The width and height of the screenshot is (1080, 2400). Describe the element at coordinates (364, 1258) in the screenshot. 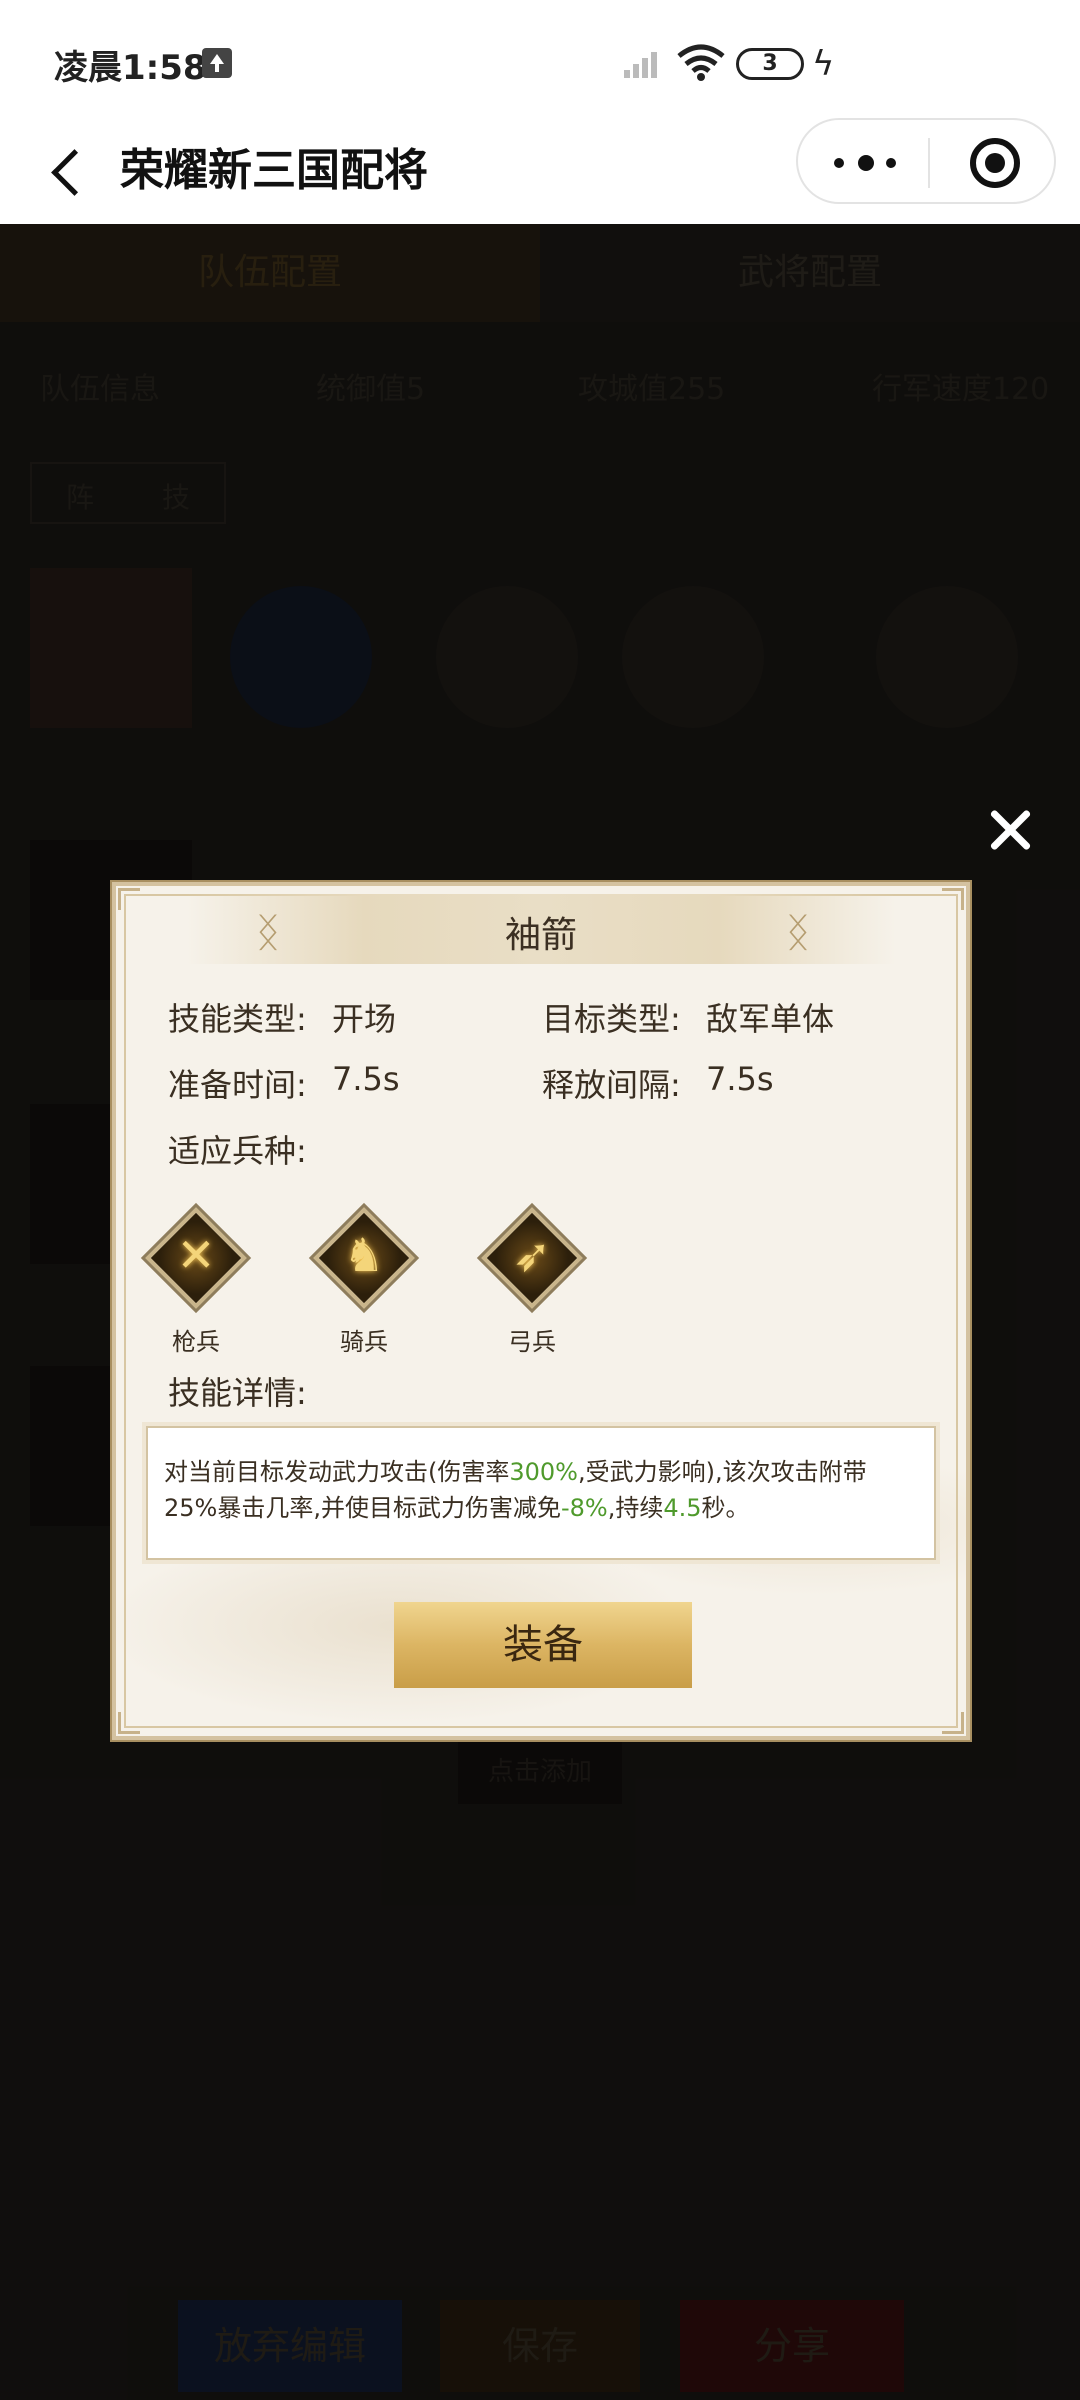

I see `horse-icon: ♞` at that location.